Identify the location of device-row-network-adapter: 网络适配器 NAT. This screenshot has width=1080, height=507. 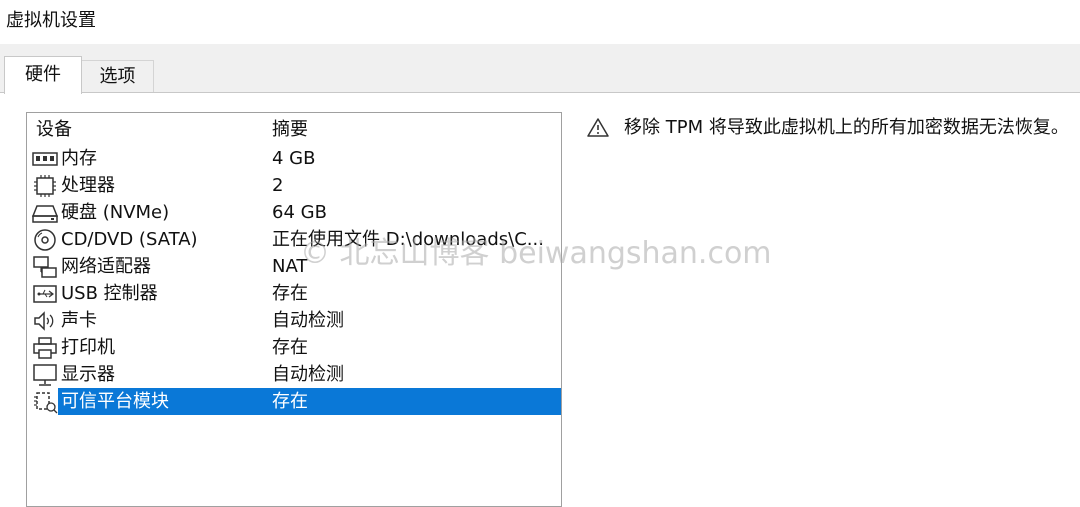
(294, 266).